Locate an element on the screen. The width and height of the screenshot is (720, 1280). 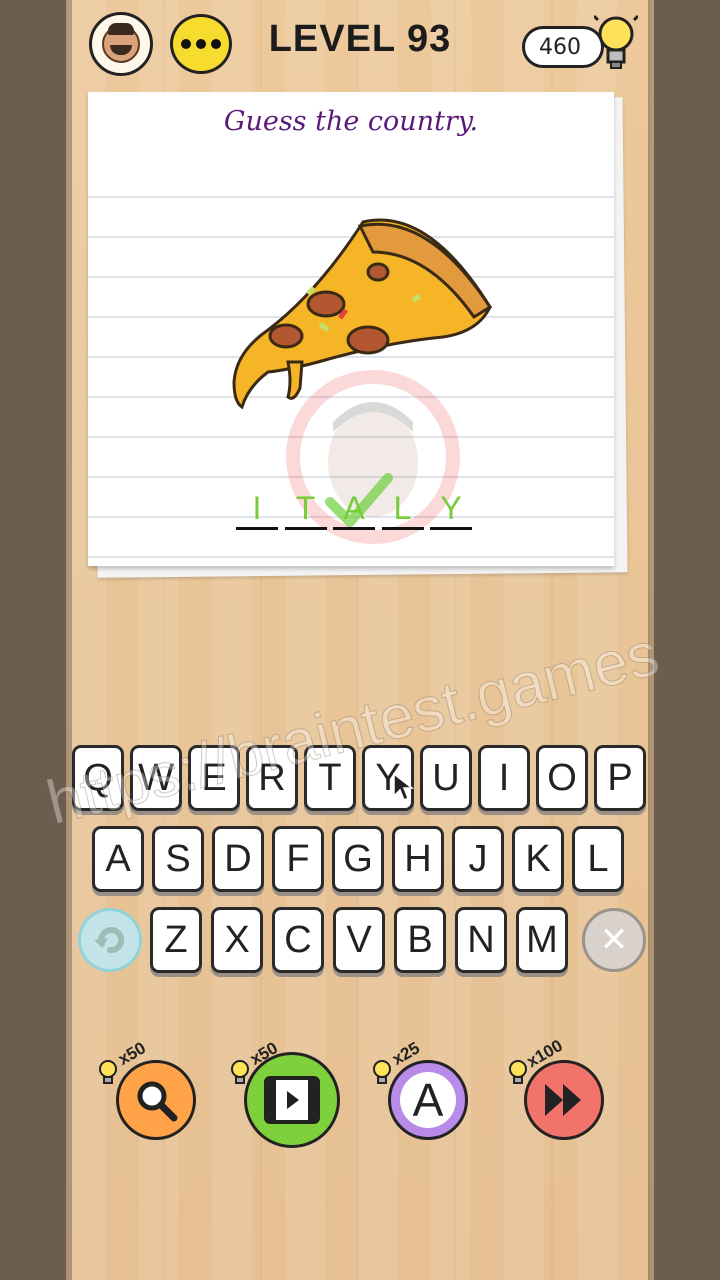
letter-badge: A is located at coordinates (428, 1100).